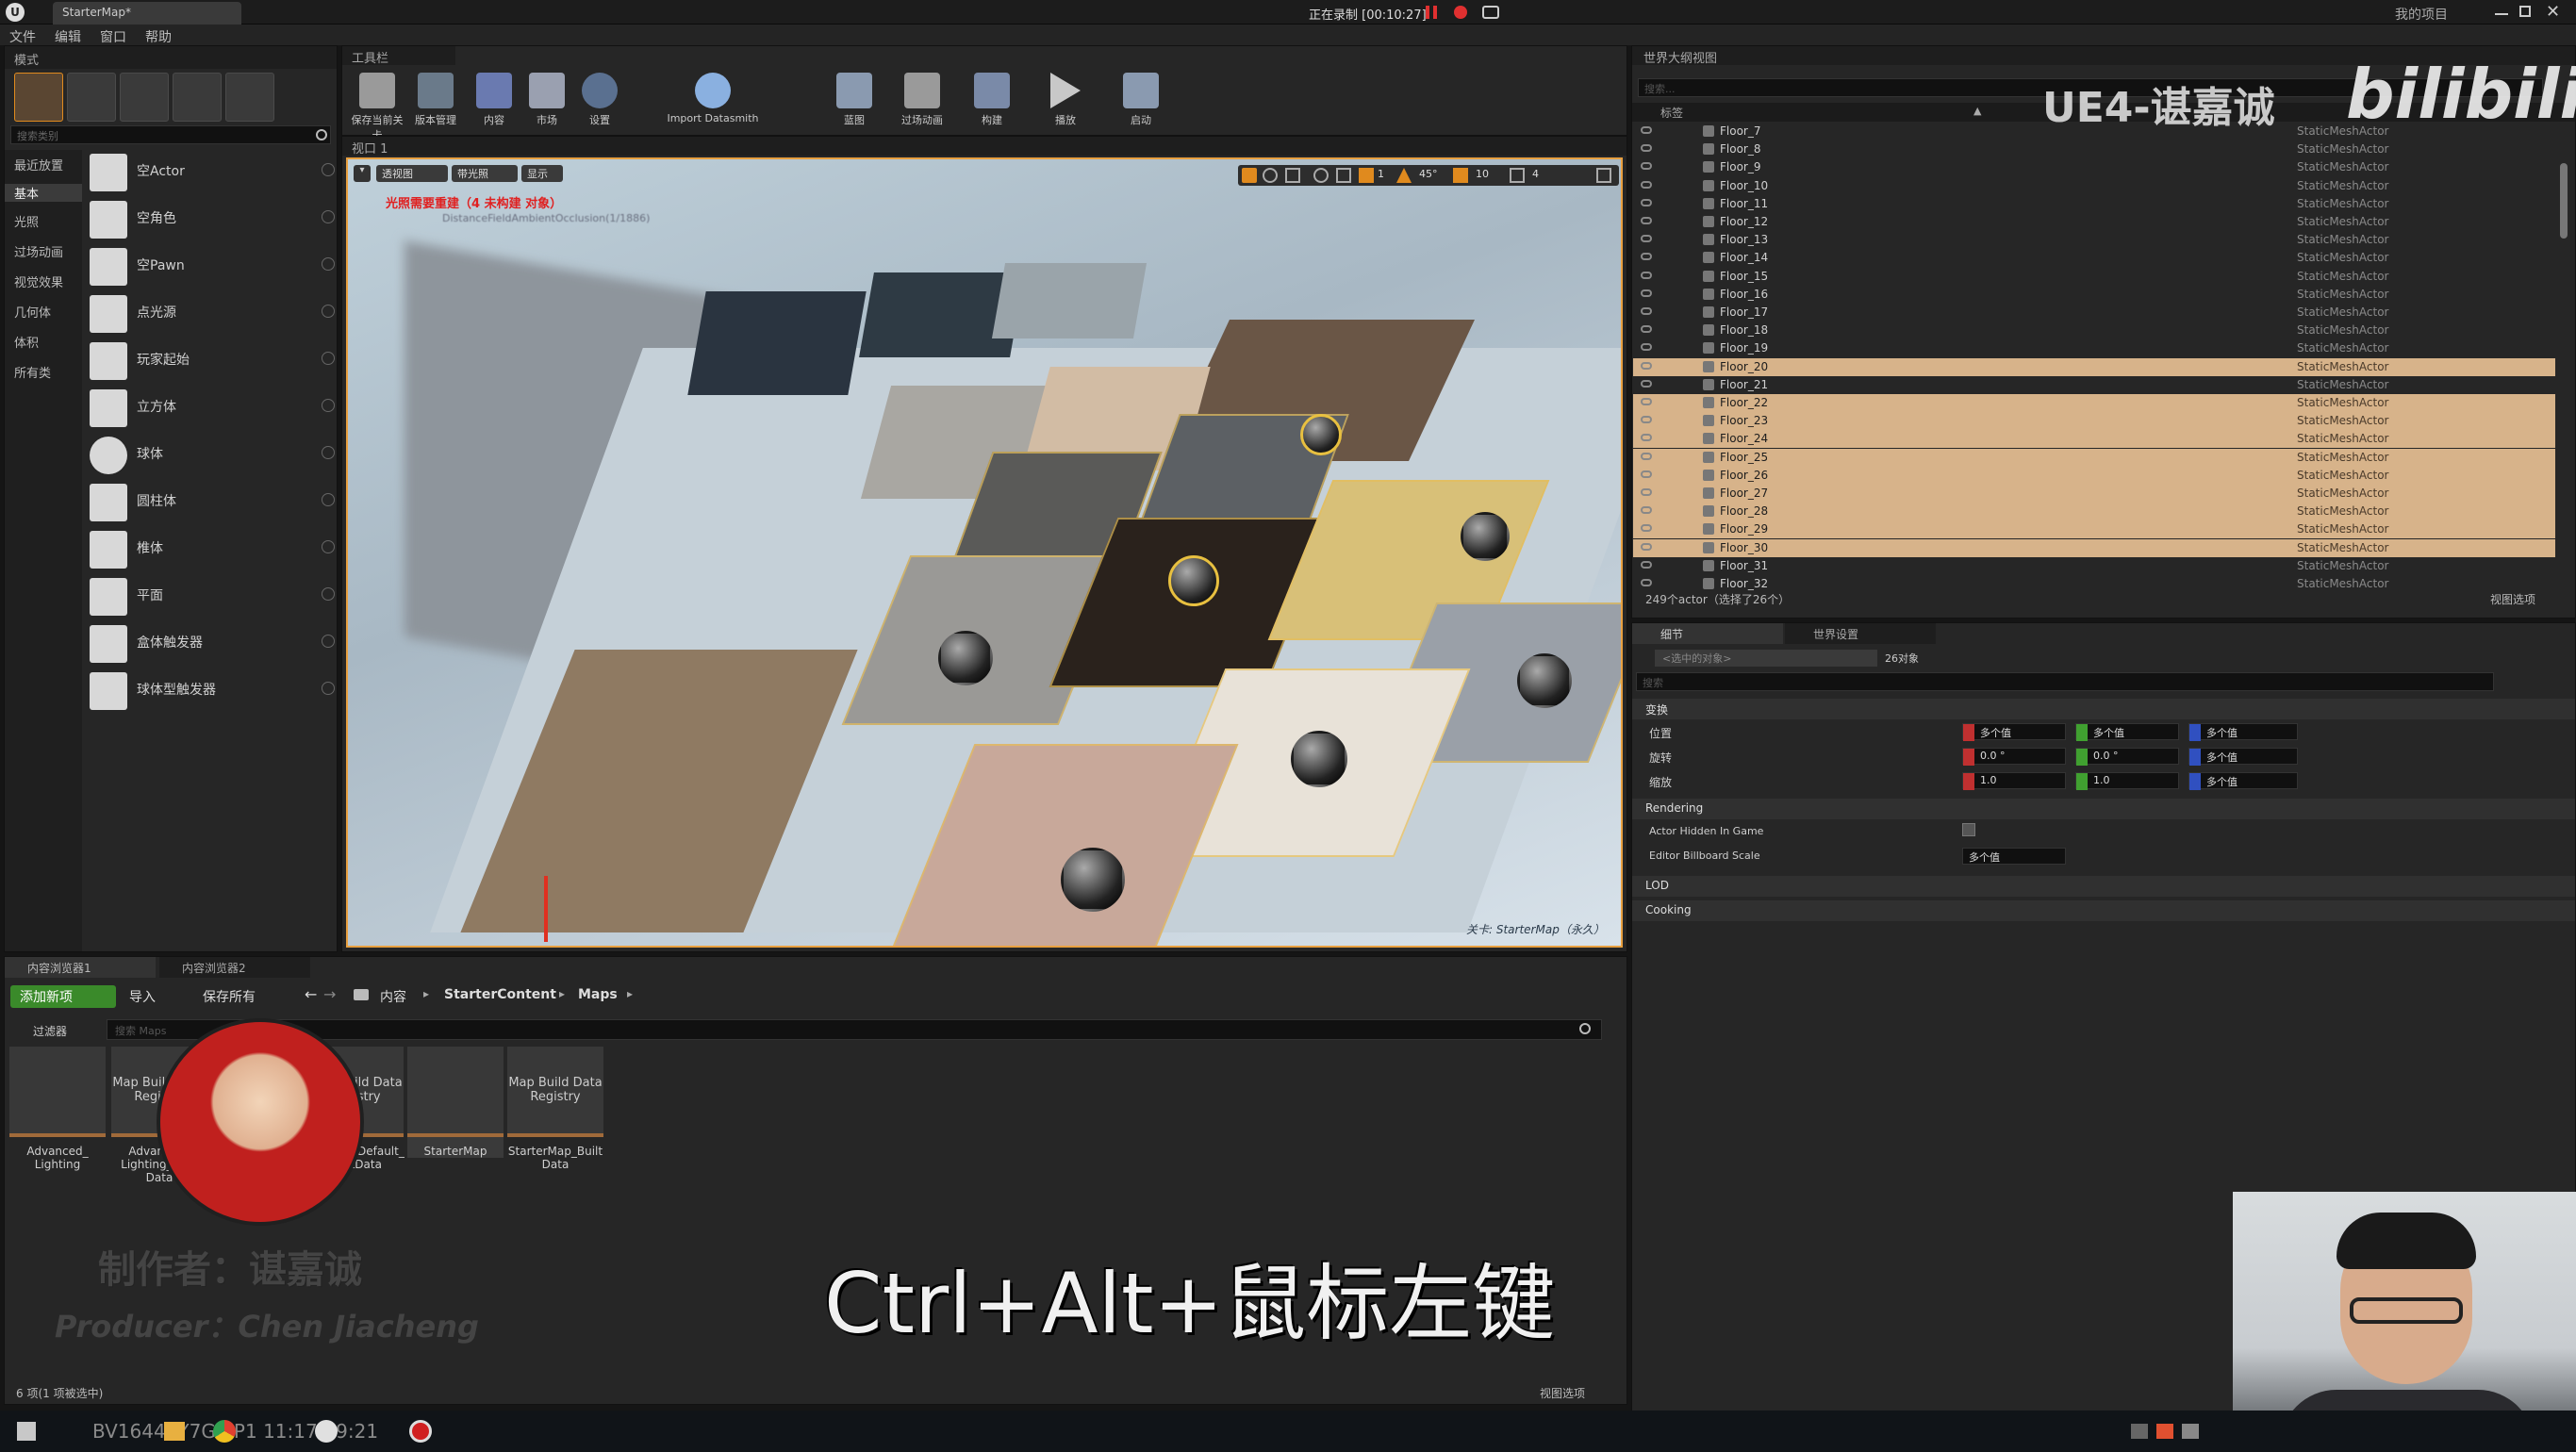 The width and height of the screenshot is (2576, 1452). I want to click on camera-speed-icon, so click(1517, 175).